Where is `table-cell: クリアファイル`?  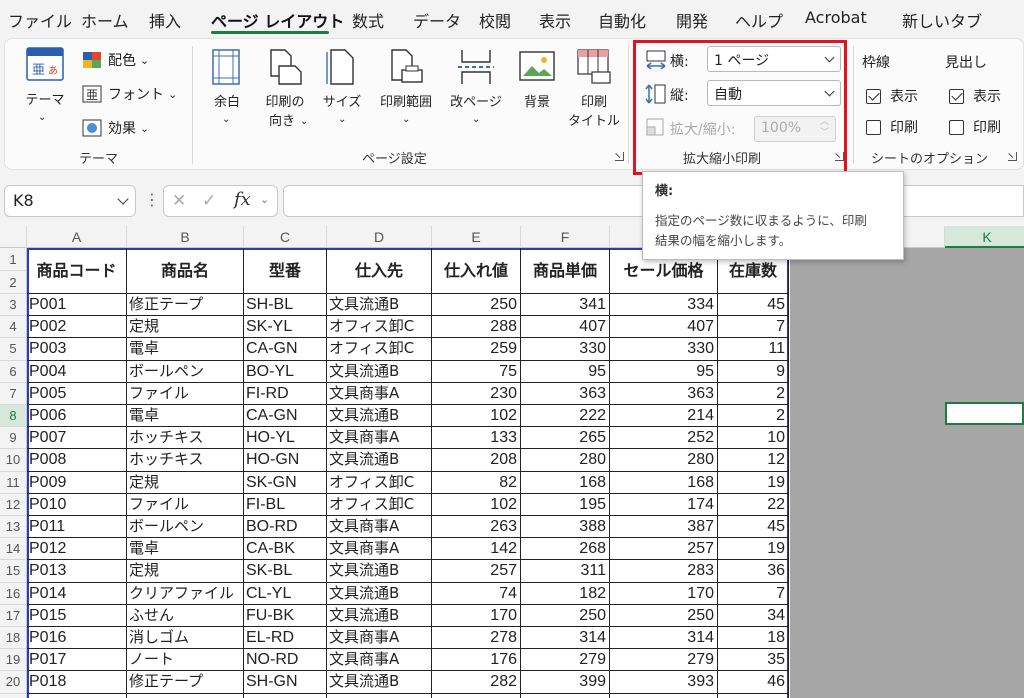 table-cell: クリアファイル is located at coordinates (185, 593).